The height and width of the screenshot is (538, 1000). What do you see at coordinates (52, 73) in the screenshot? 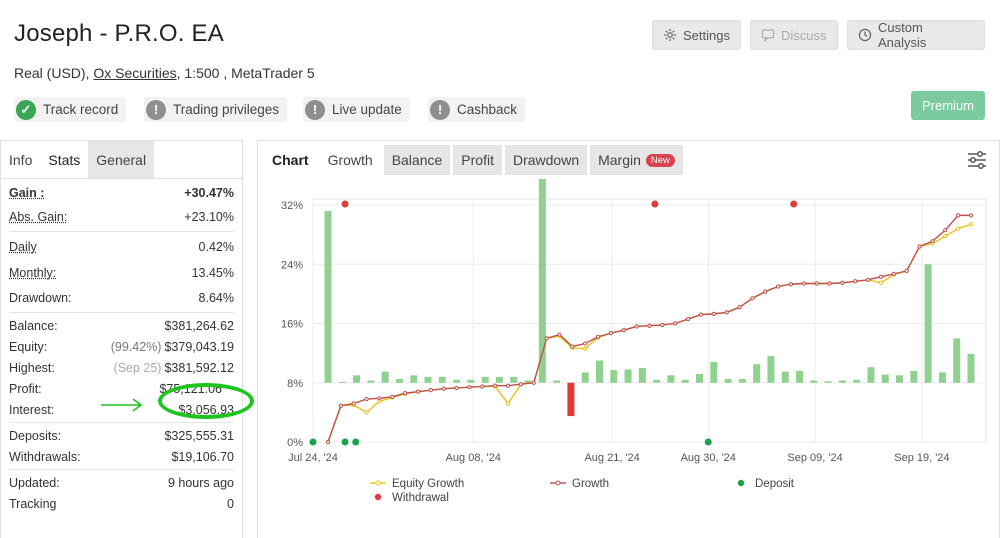
I see `account-type: Real (USD),` at bounding box center [52, 73].